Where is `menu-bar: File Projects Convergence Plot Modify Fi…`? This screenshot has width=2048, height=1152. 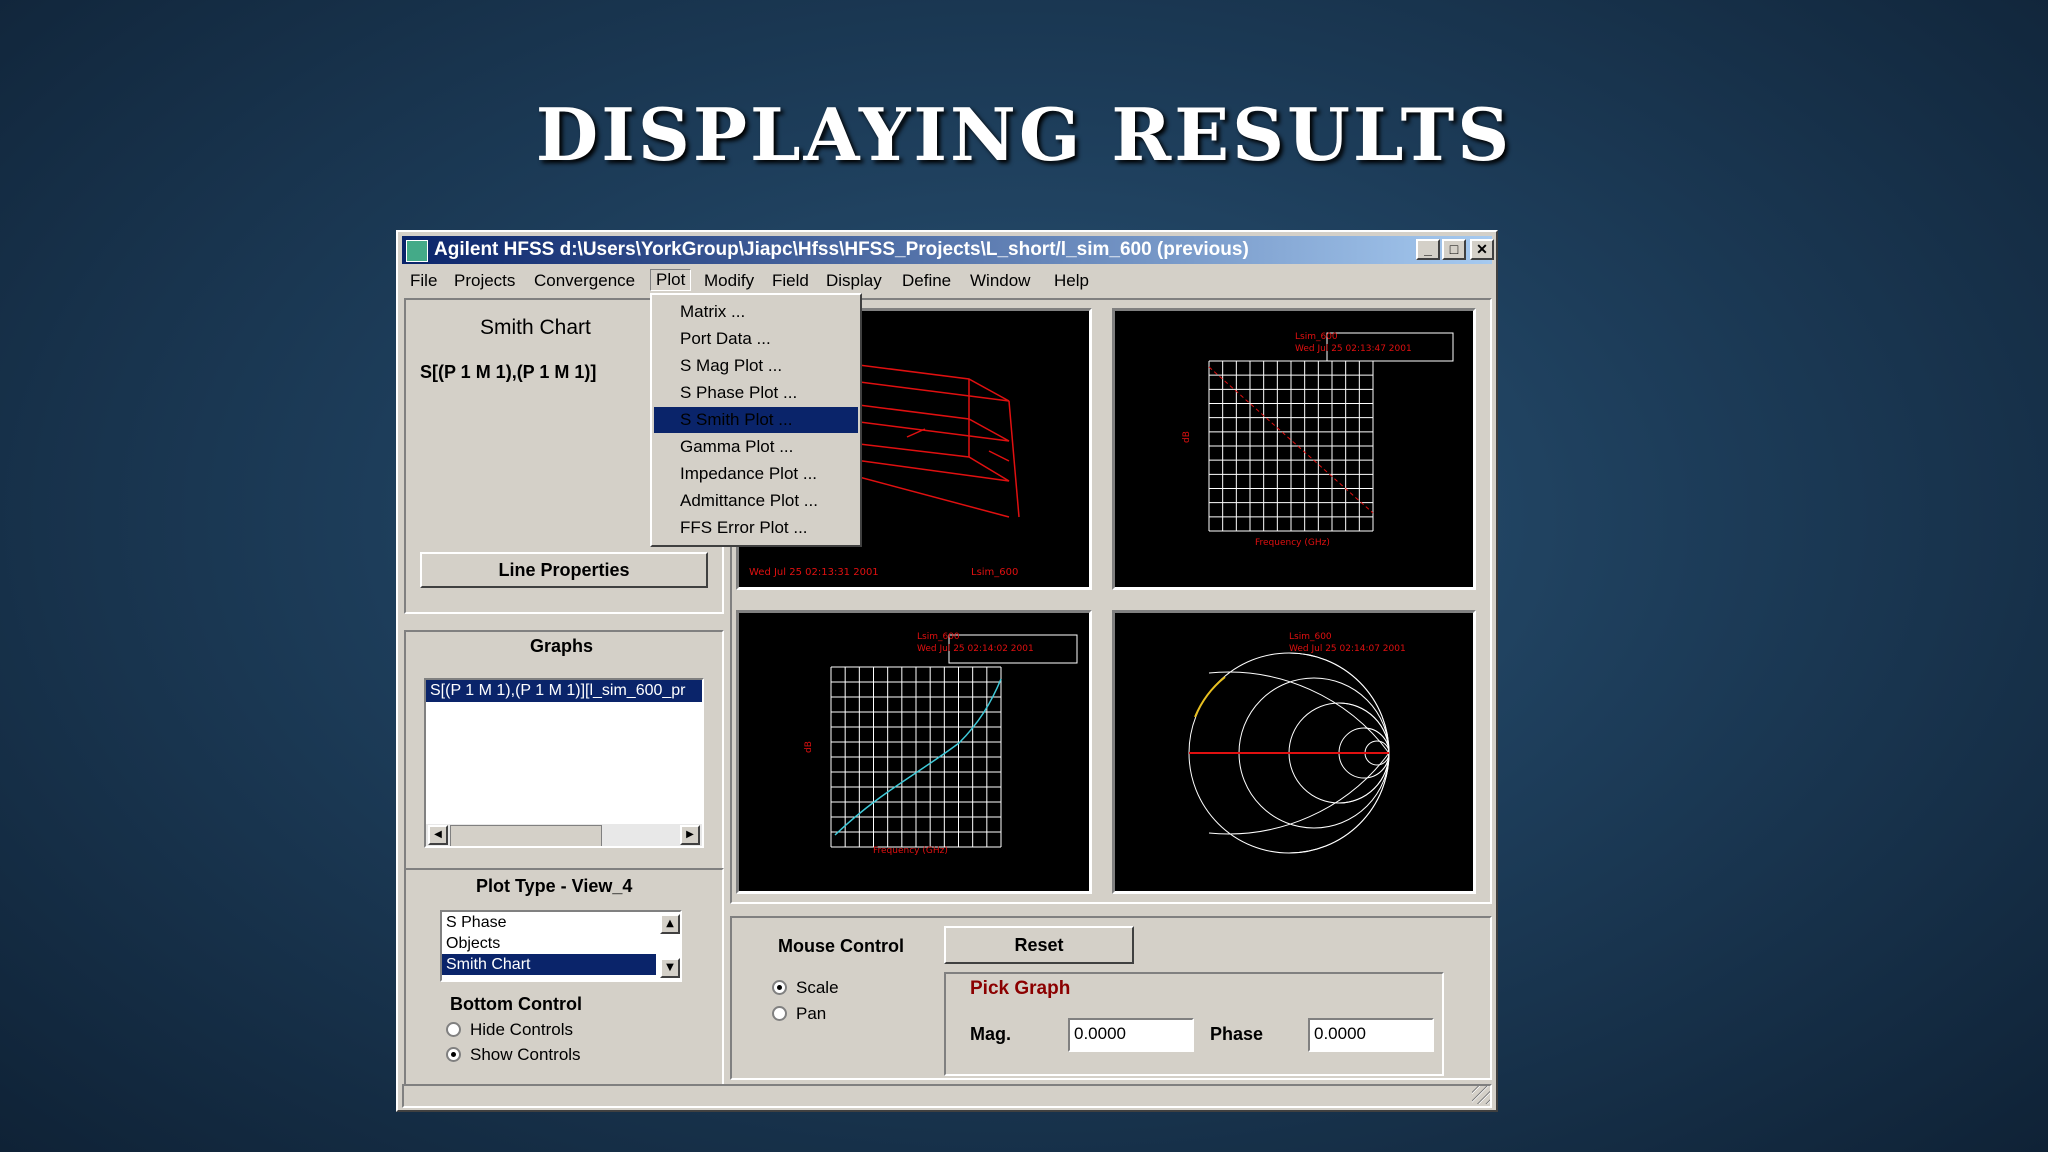
menu-bar: File Projects Convergence Plot Modify Fi… is located at coordinates (947, 281).